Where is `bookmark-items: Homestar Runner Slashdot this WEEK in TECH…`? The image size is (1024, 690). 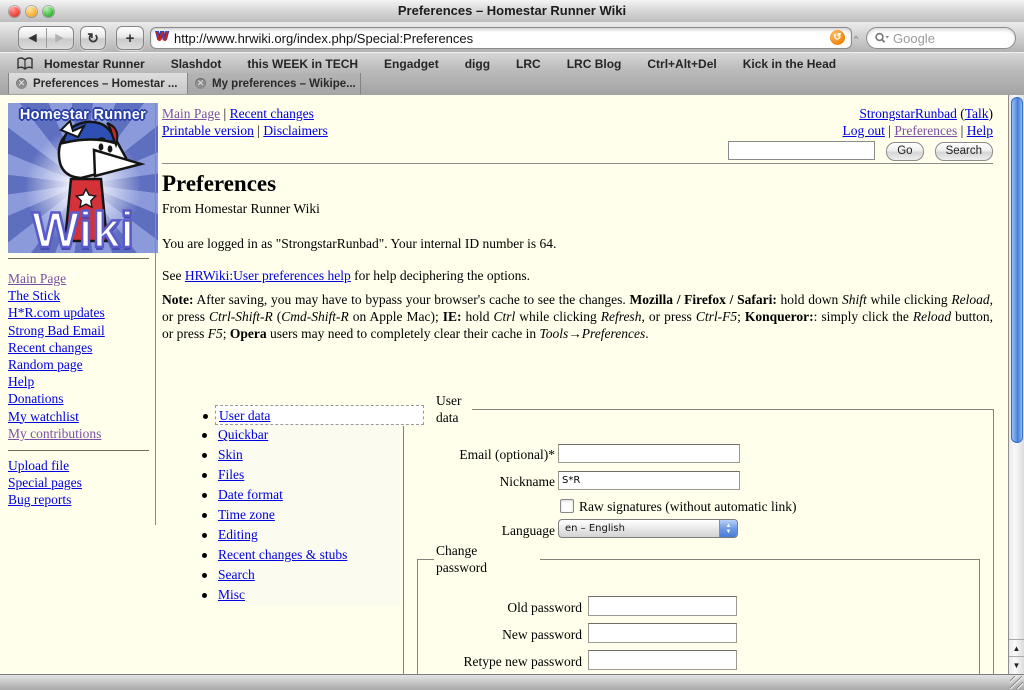 bookmark-items: Homestar Runner Slashdot this WEEK in TECH… is located at coordinates (453, 64).